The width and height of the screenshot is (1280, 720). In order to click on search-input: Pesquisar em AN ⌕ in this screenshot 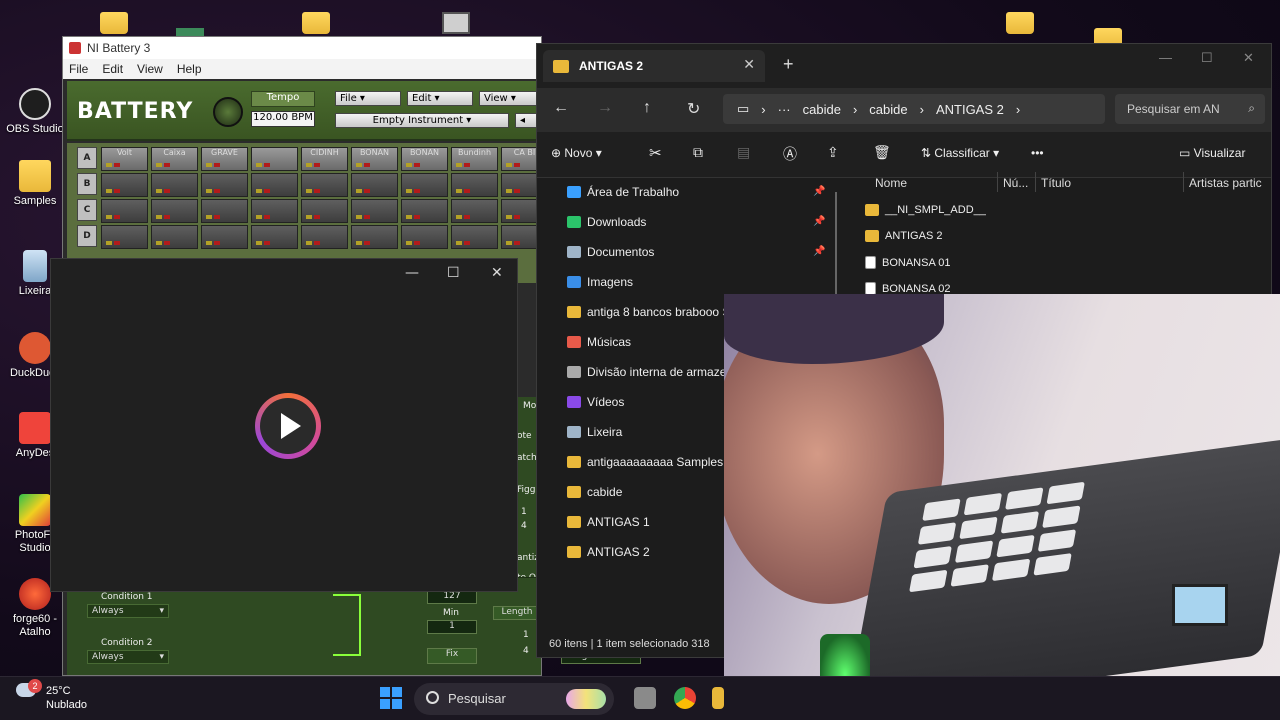, I will do `click(1190, 109)`.